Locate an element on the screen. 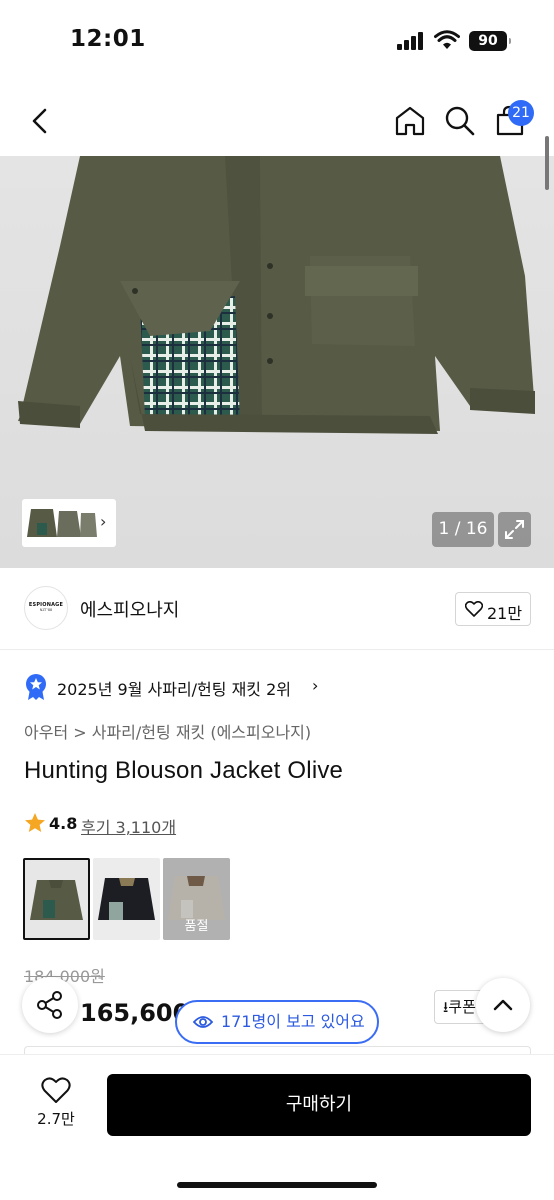 The height and width of the screenshot is (1200, 554). brand-like-button: 21만 is located at coordinates (493, 609).